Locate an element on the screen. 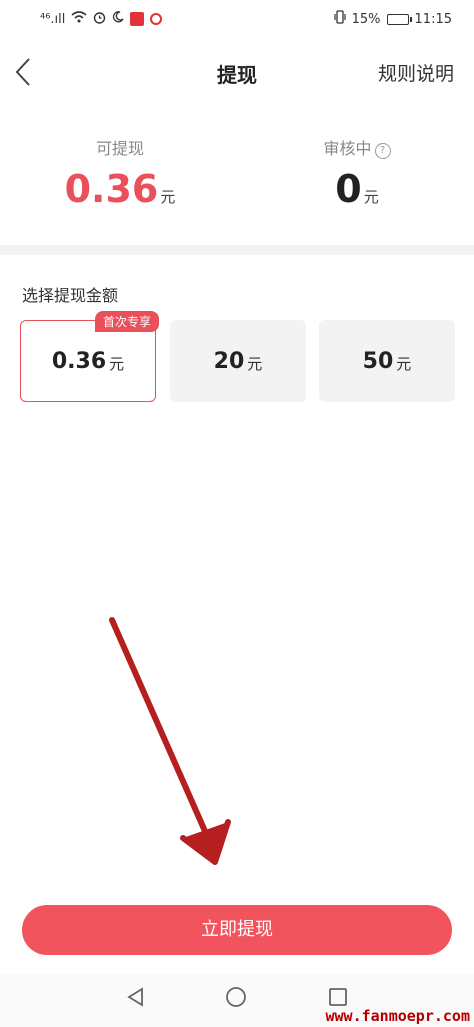 This screenshot has height=1027, width=474. amount-option-value: 20 is located at coordinates (229, 361).